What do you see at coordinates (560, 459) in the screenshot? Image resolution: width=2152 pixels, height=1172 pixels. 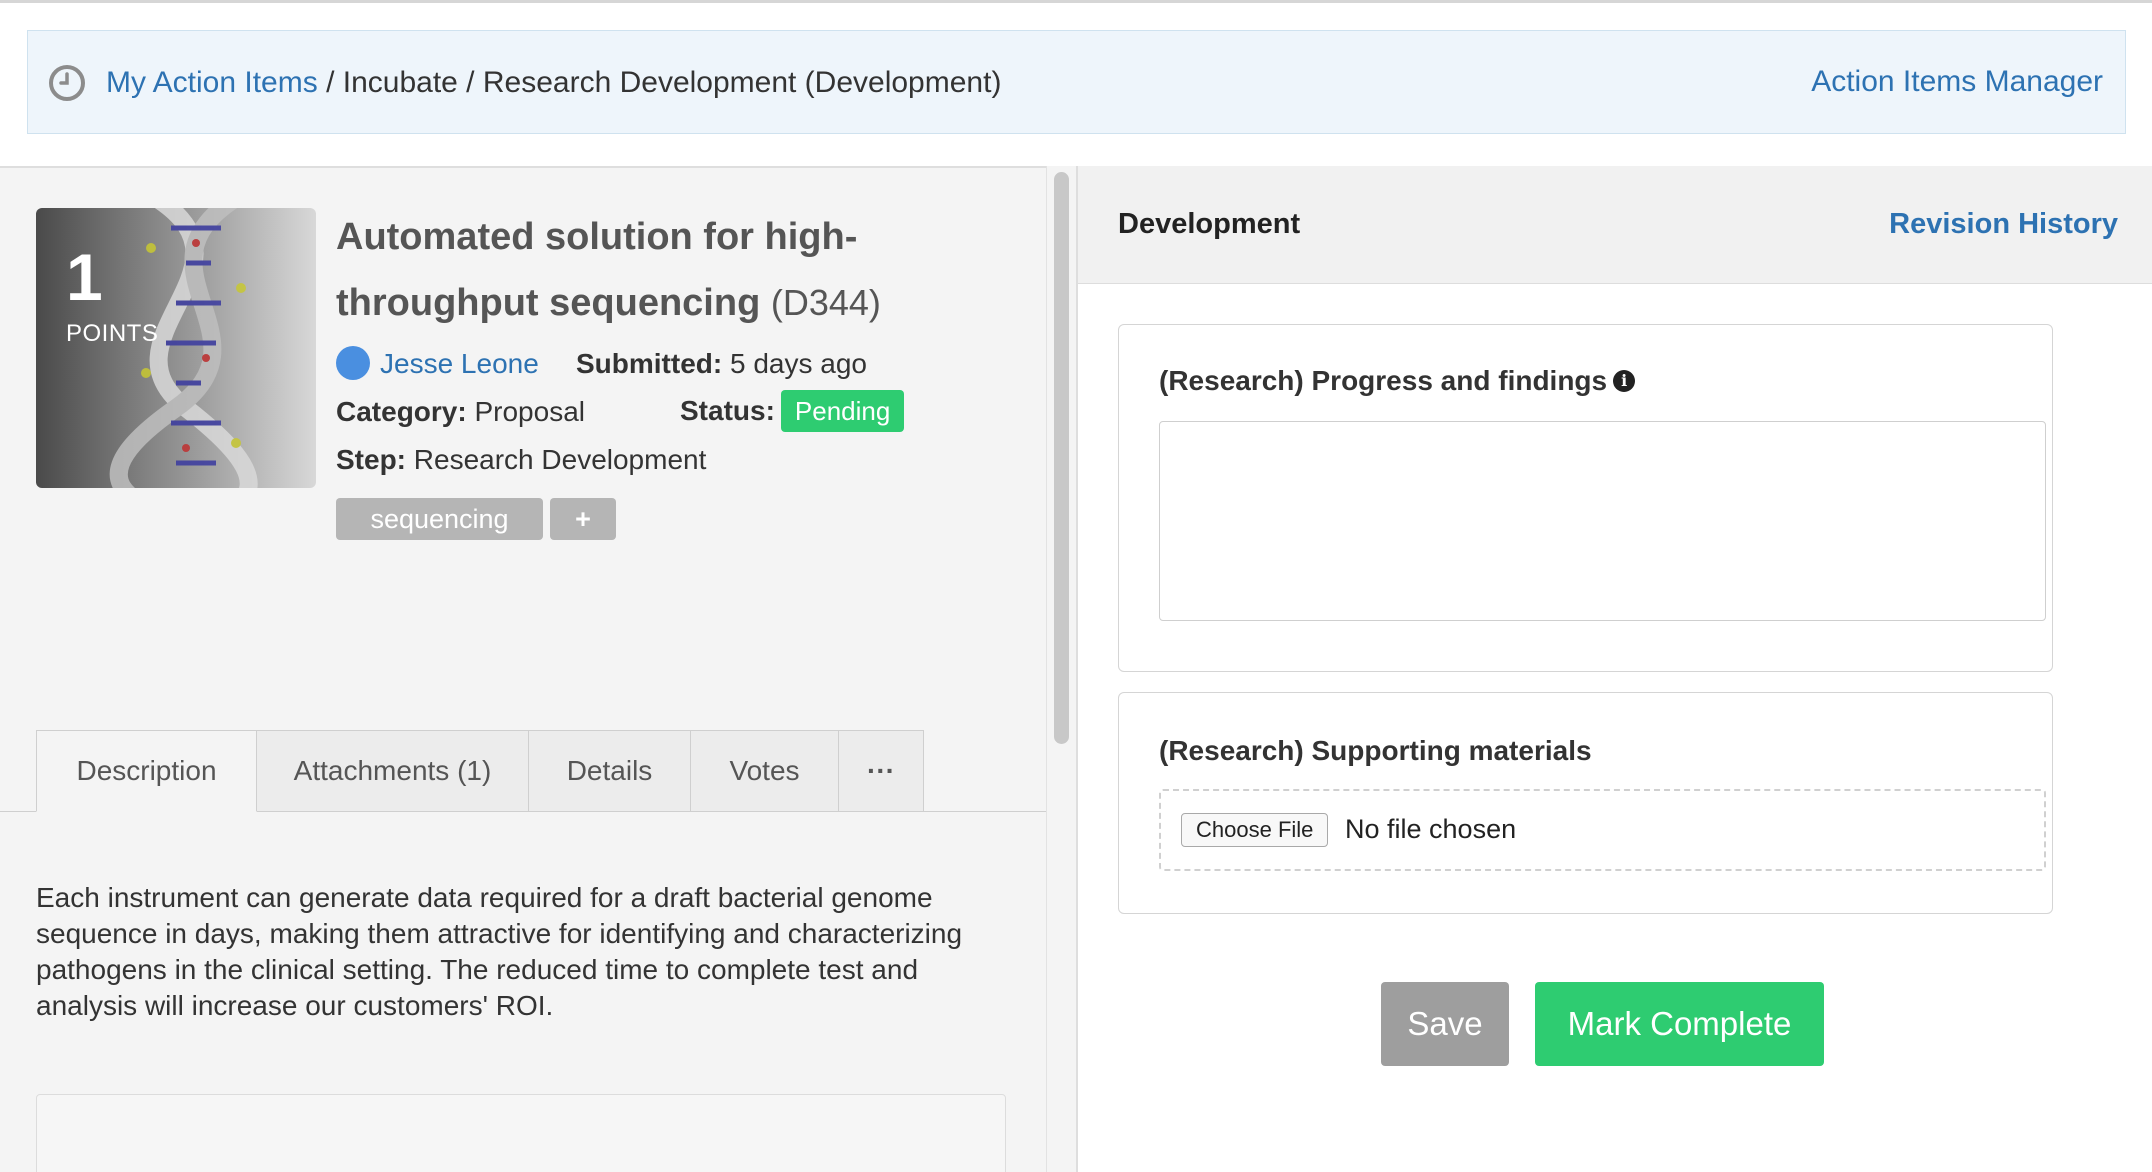 I see `step-value: Research Development` at bounding box center [560, 459].